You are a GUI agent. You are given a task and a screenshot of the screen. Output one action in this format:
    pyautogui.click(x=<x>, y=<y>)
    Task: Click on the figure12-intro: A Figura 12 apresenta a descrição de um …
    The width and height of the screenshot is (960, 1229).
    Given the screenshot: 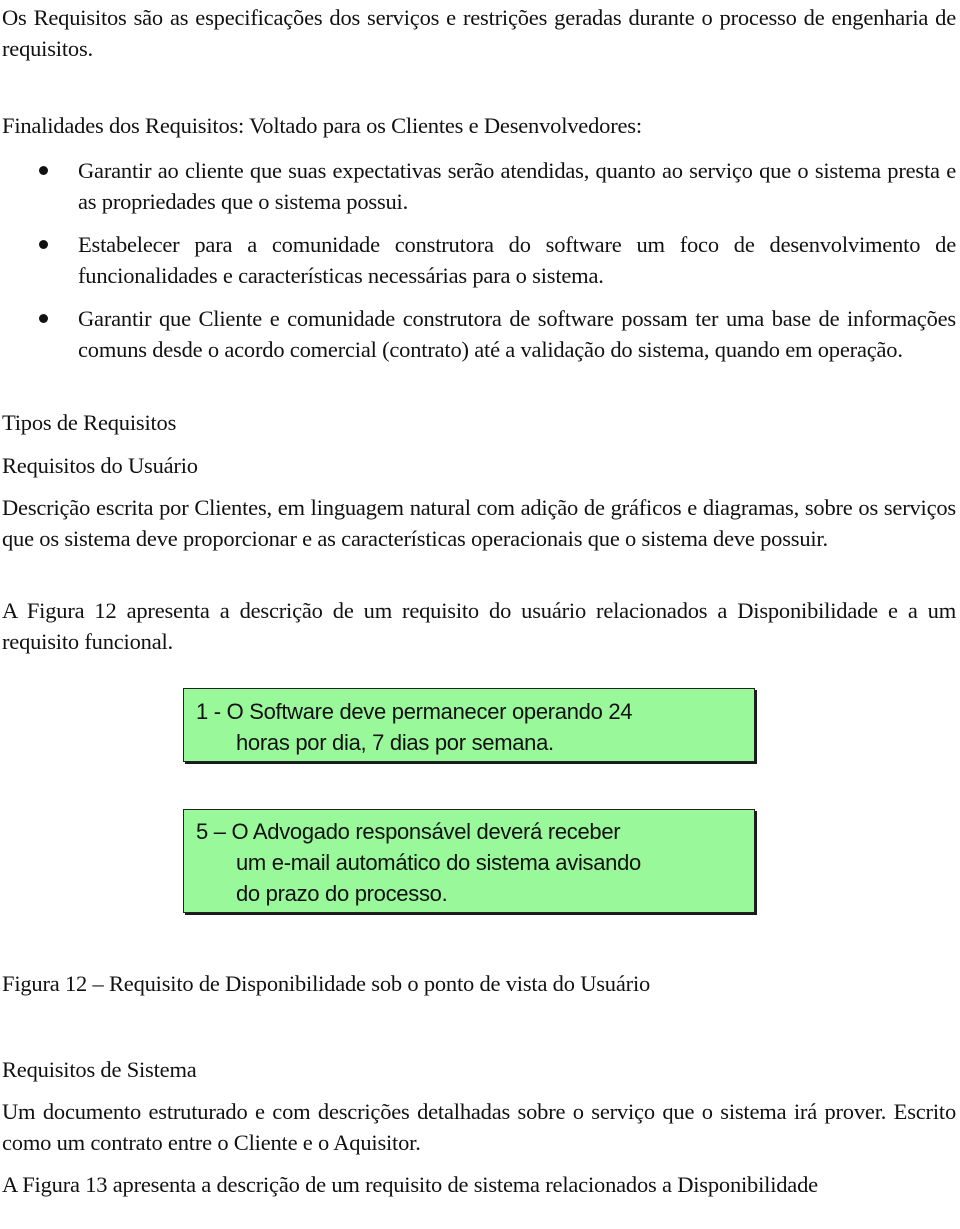 What is the action you would take?
    pyautogui.click(x=479, y=626)
    